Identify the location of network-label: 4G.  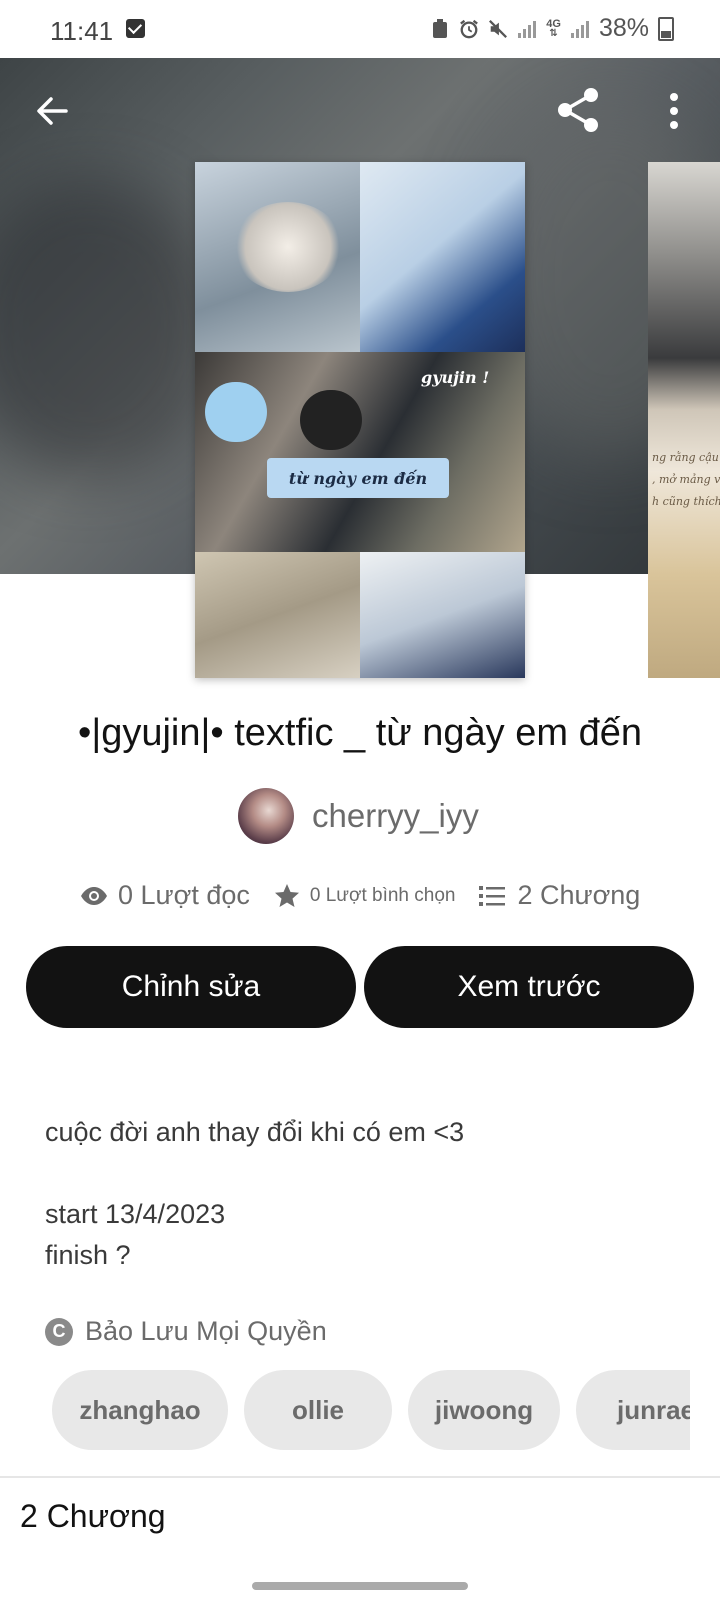
(553, 23).